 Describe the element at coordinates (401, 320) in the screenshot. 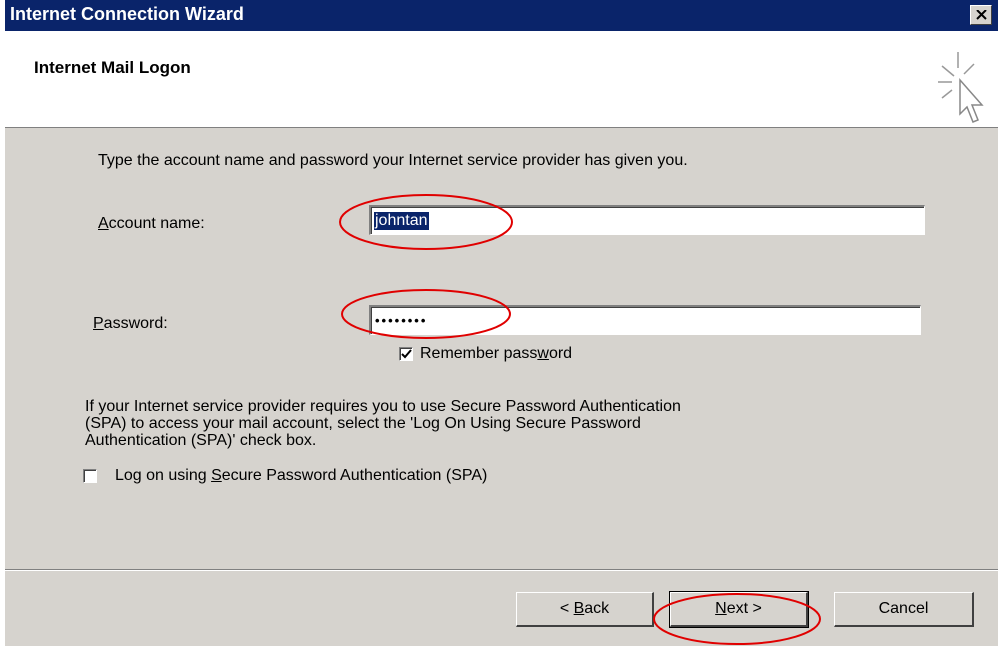

I see `password-value: ••••••••` at that location.